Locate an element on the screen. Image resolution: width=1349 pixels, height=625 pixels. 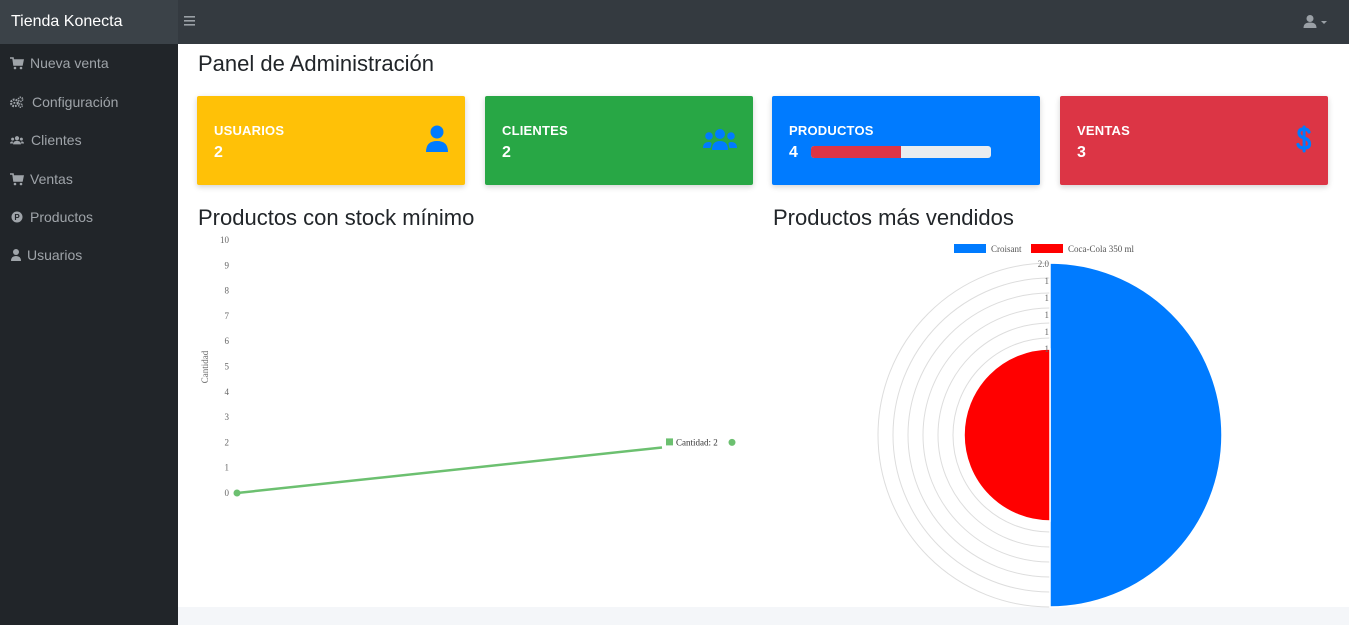
y-tick-label: 0 is located at coordinates (227, 493).